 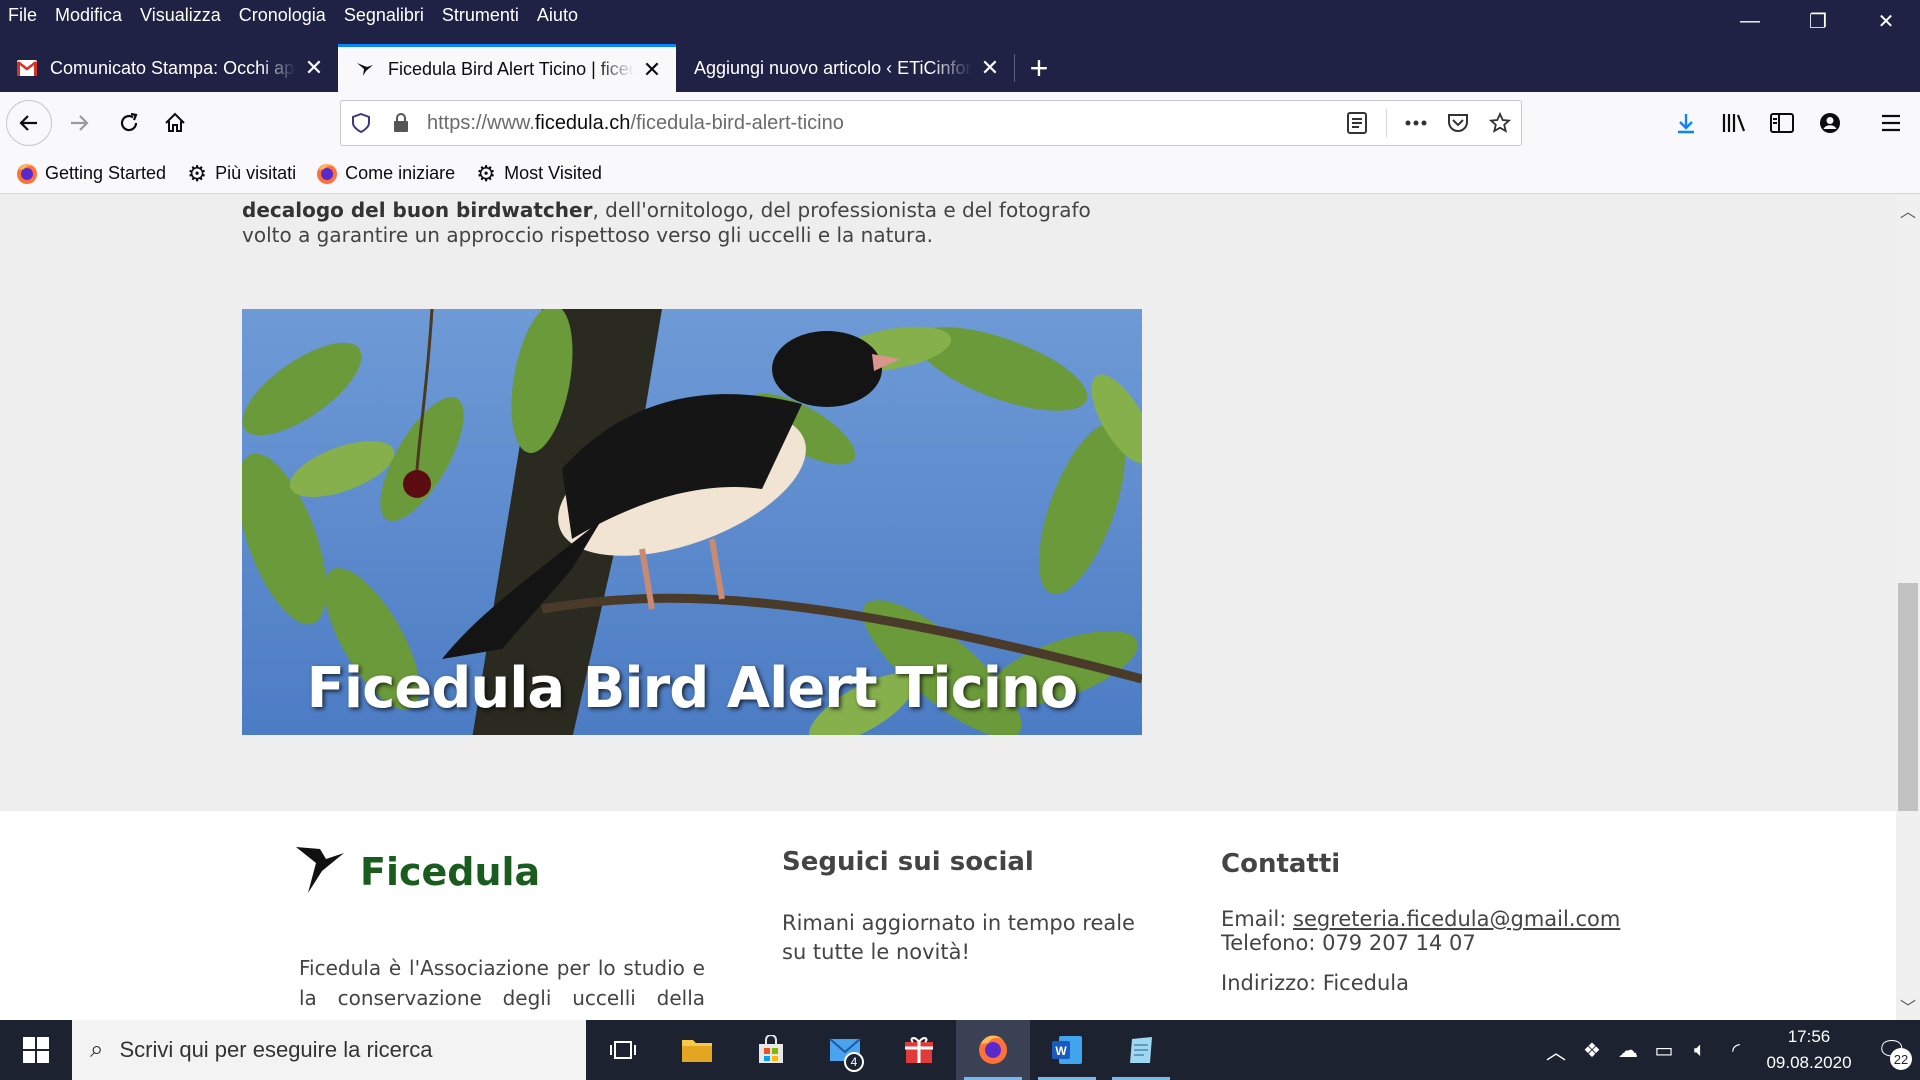 What do you see at coordinates (400, 173) in the screenshot?
I see `bookmark-label: Come iniziare` at bounding box center [400, 173].